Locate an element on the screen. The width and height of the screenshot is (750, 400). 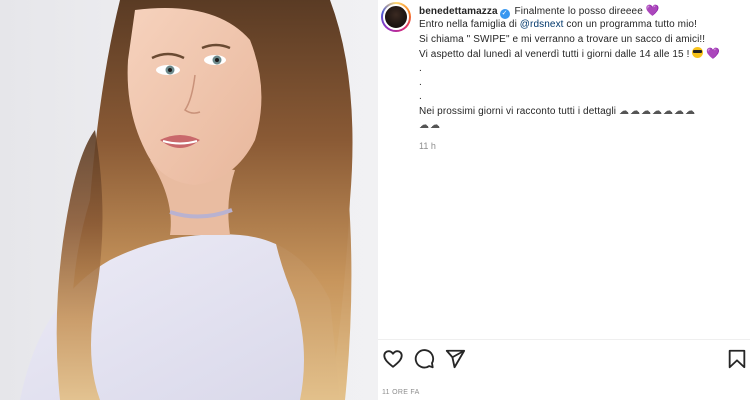
cloud-emojis: ☁☁ is located at coordinates (430, 126).